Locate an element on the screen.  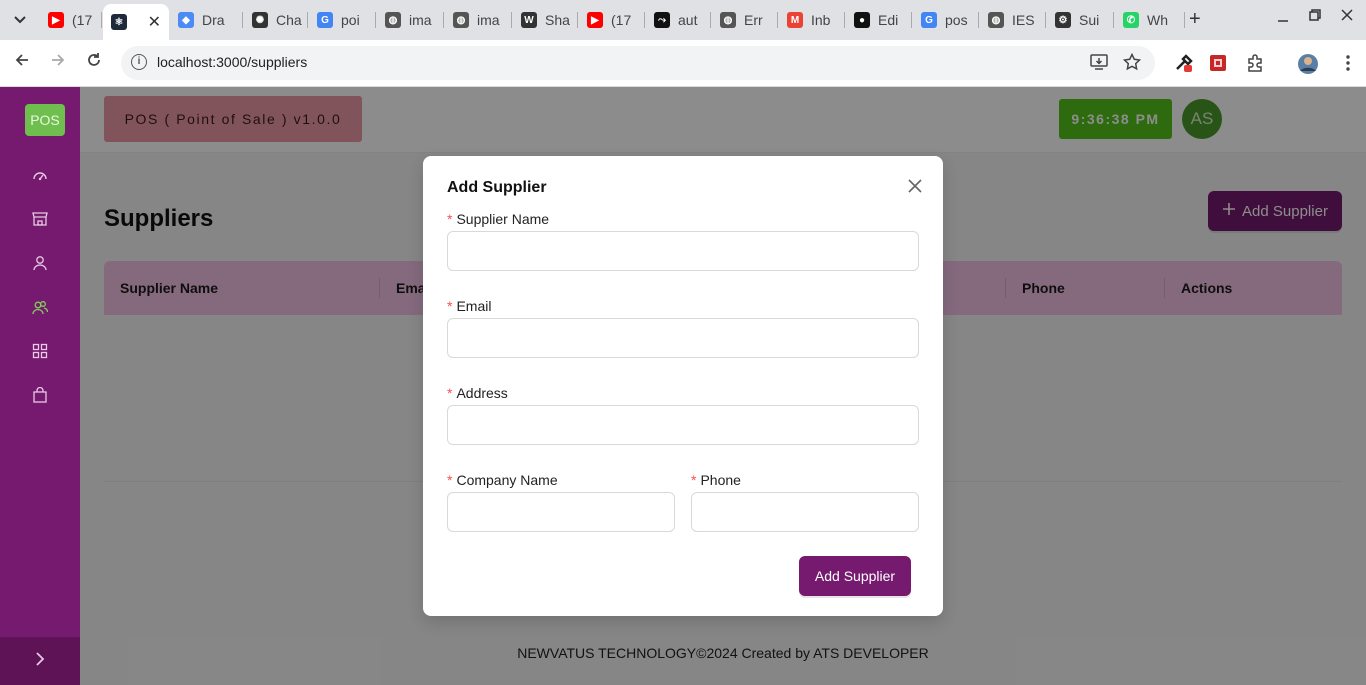
browser-tab: ✆ Wh is located at coordinates (1150, 20).